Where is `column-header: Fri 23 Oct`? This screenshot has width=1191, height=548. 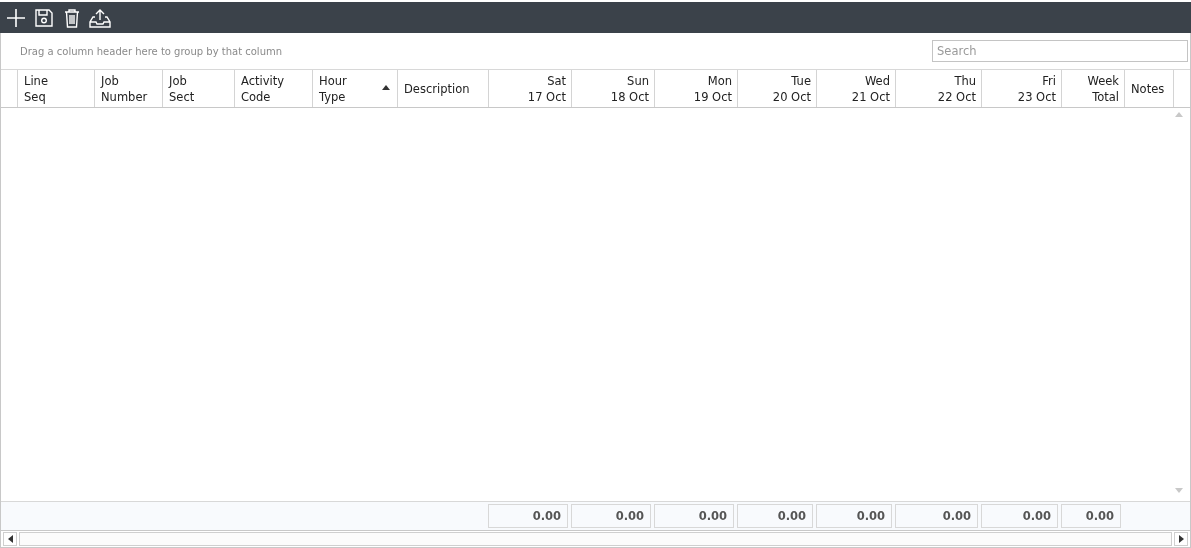 column-header: Fri 23 Oct is located at coordinates (1021, 88).